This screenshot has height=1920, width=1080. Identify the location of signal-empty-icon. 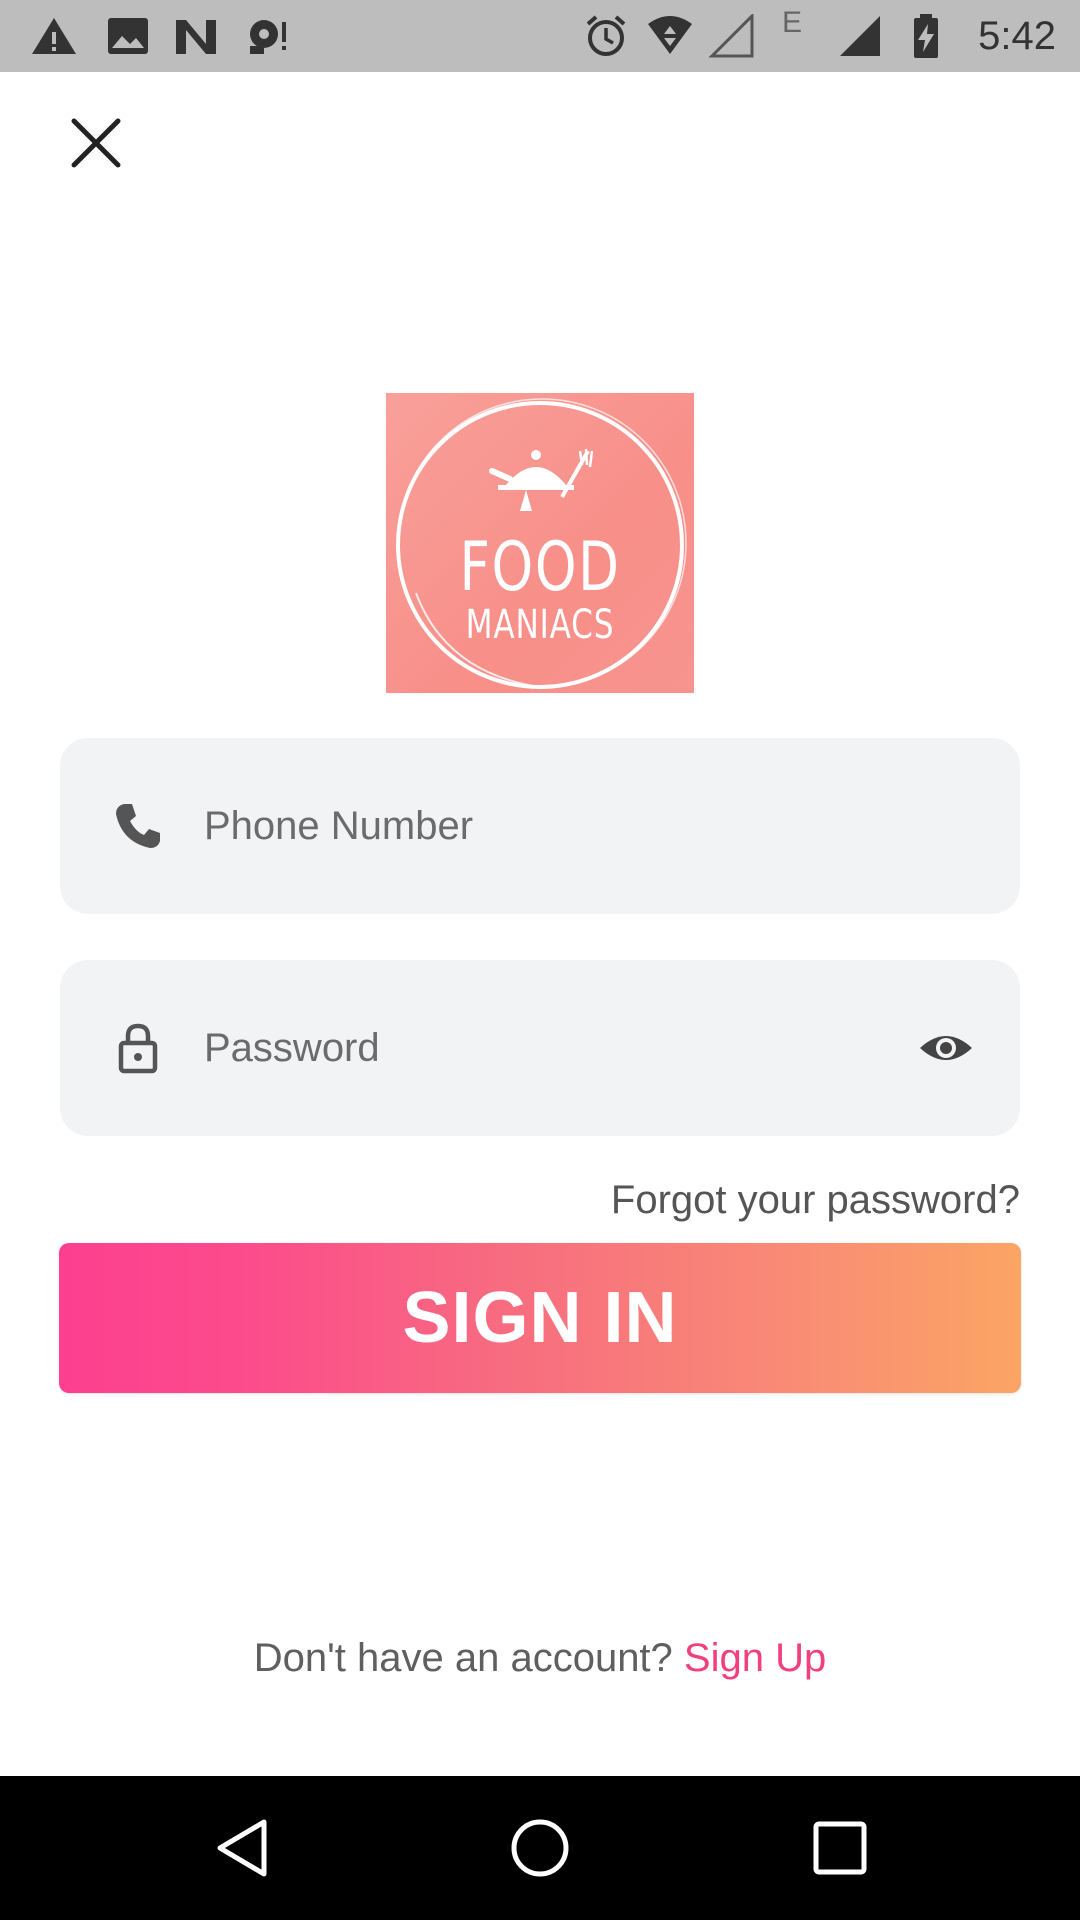
(731, 36).